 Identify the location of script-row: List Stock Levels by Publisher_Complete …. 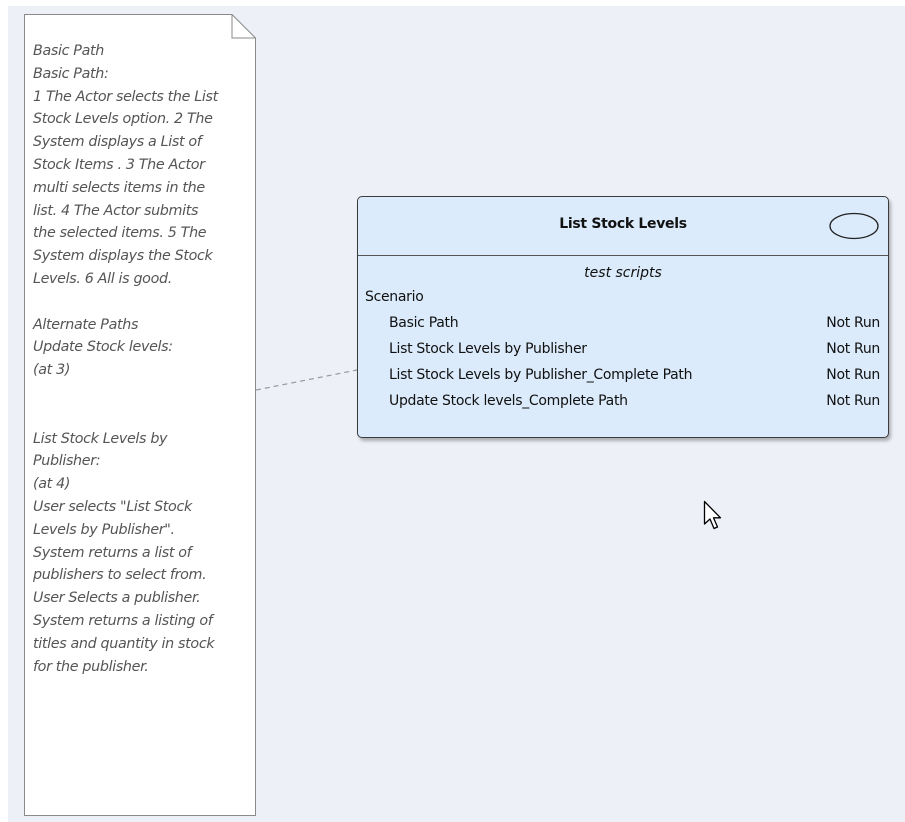
(623, 375).